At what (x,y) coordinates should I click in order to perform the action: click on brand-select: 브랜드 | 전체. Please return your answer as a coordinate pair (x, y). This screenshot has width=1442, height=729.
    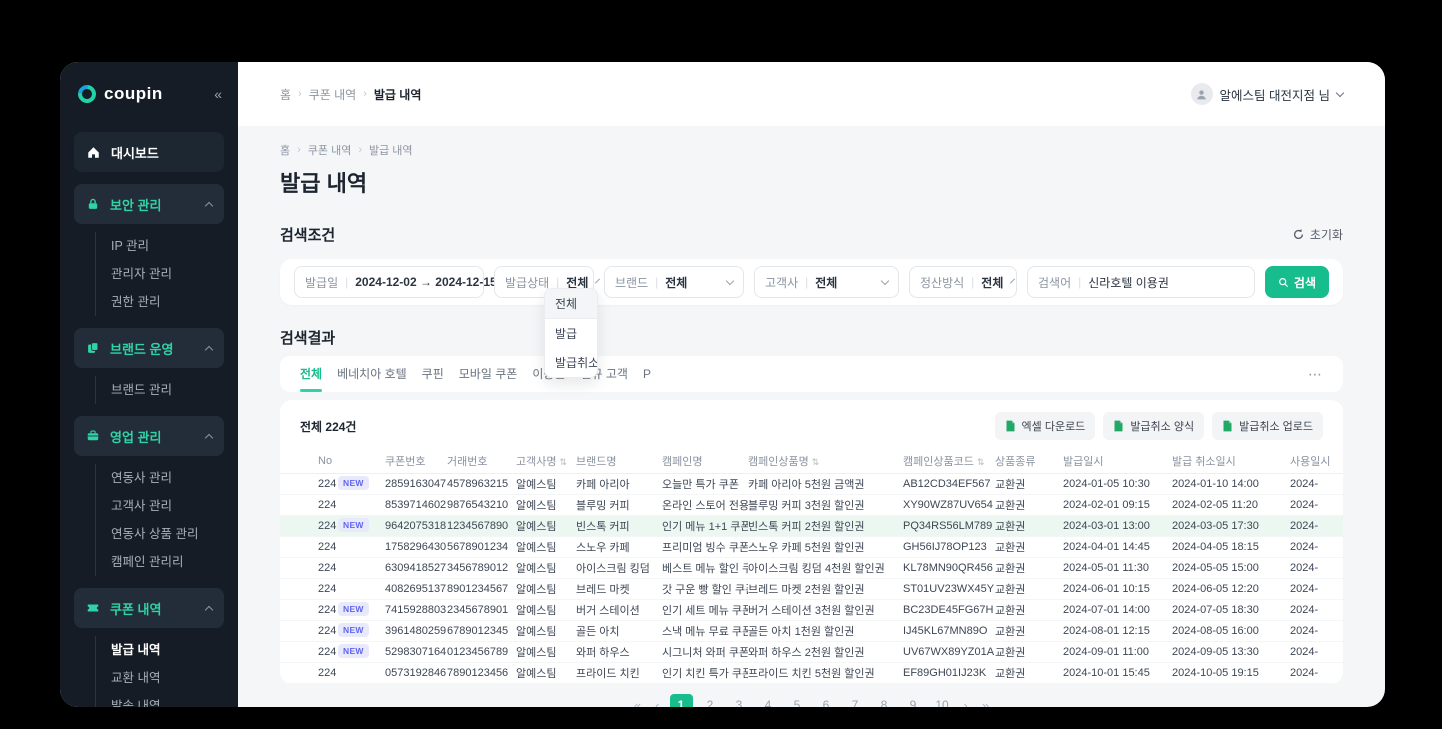
    Looking at the image, I should click on (674, 282).